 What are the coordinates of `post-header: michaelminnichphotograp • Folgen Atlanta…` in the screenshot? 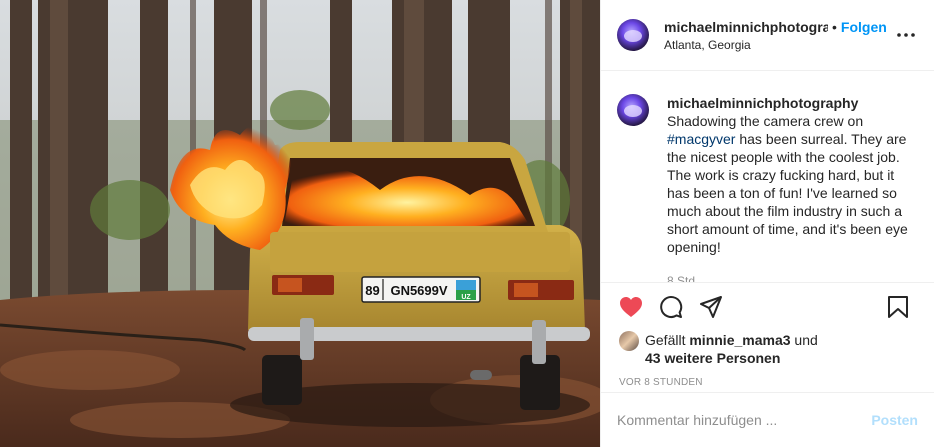 It's located at (767, 35).